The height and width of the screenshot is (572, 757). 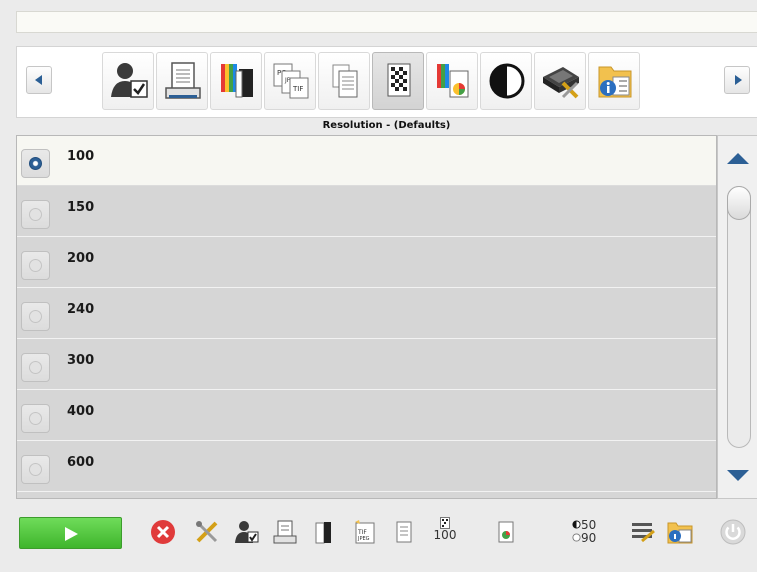 I want to click on contrast-value: 90, so click(x=589, y=538).